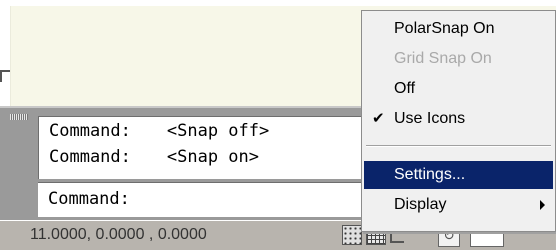 This screenshot has height=250, width=556. What do you see at coordinates (444, 28) in the screenshot?
I see `menu-item-label: PolarSnap On` at bounding box center [444, 28].